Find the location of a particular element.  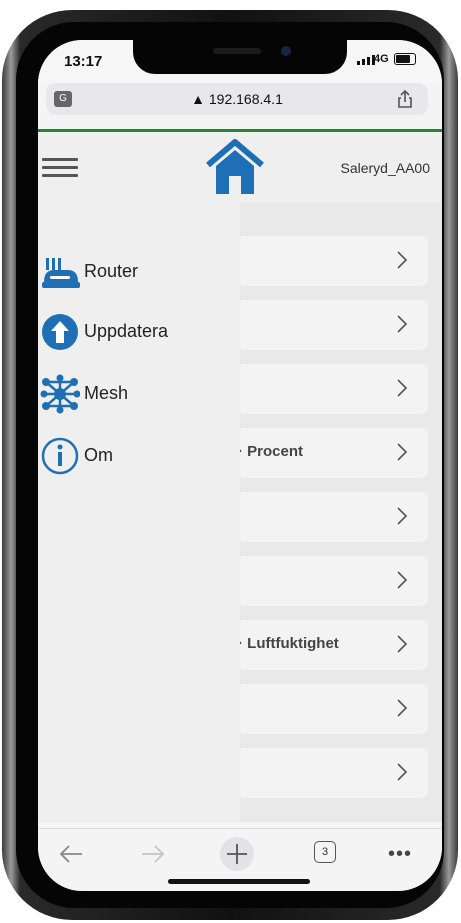

tab-count: 3 is located at coordinates (325, 852).